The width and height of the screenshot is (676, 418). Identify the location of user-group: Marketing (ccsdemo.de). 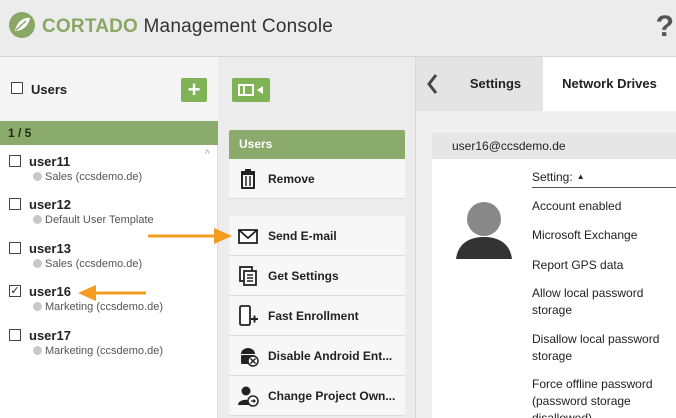
(98, 351).